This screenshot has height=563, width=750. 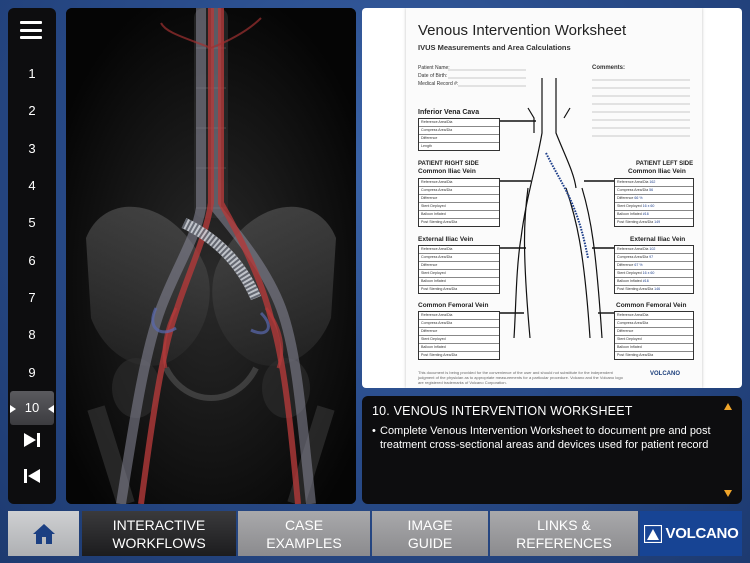 I want to click on rcf-row: Post Stenting Area/Dia, so click(x=439, y=355).